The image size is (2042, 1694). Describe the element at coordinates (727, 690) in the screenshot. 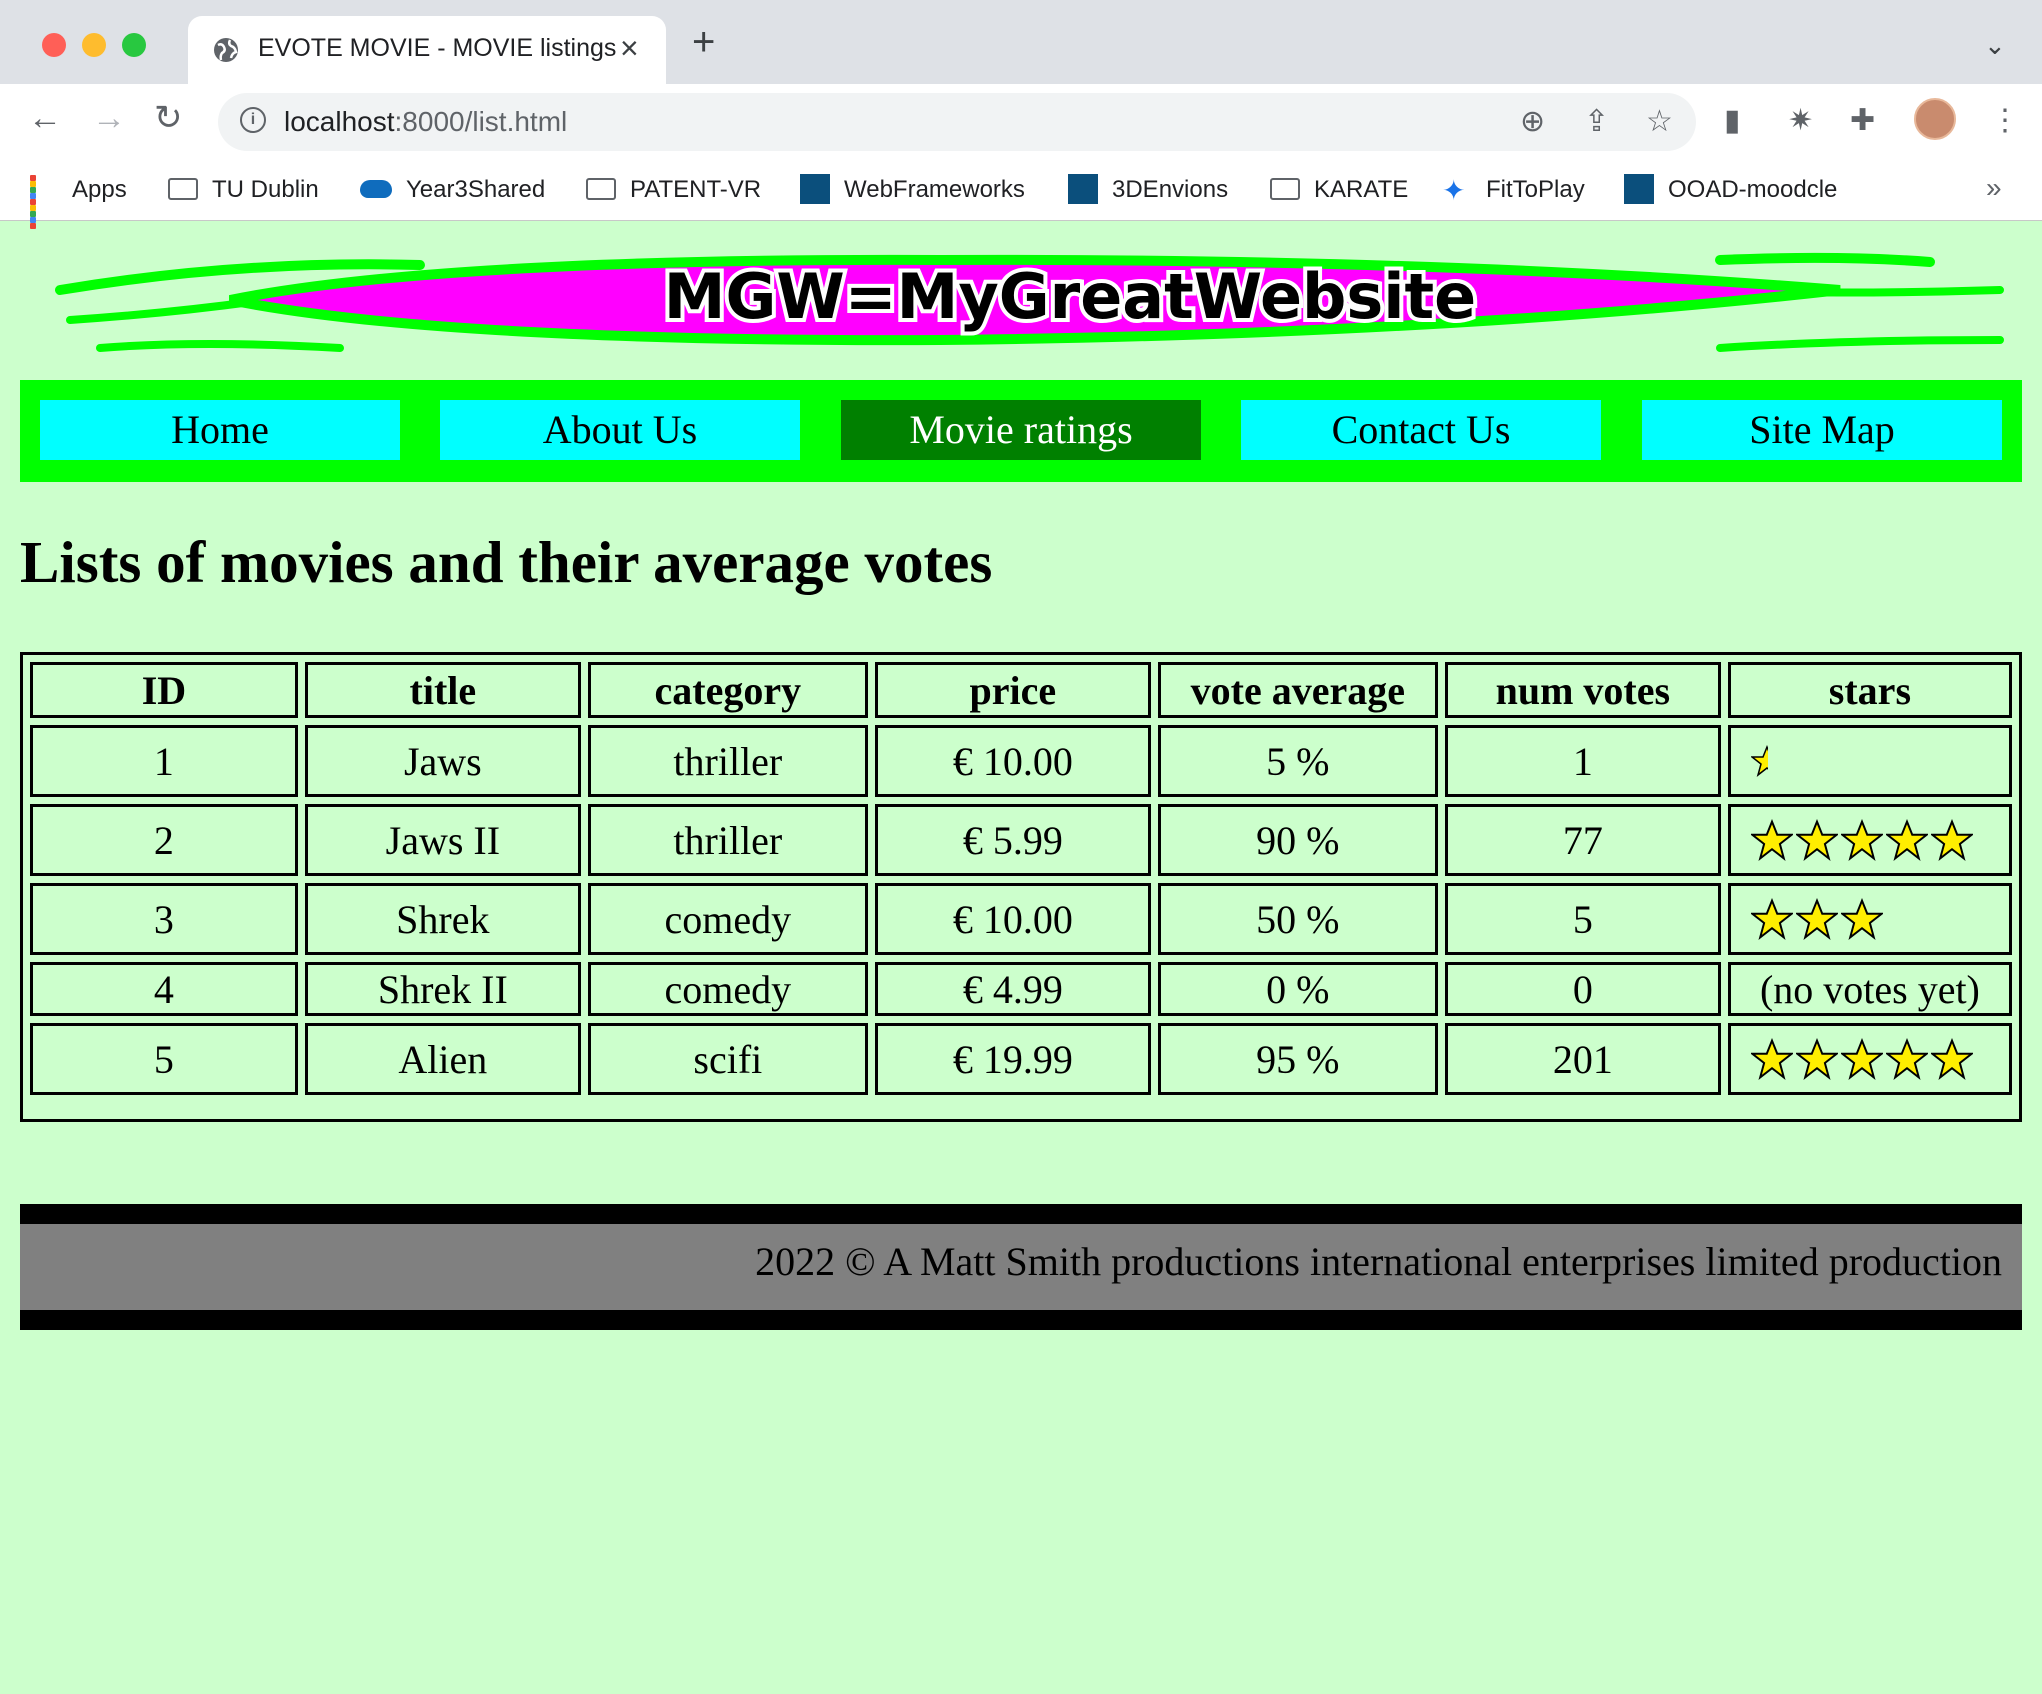

I see `header-category: category` at that location.